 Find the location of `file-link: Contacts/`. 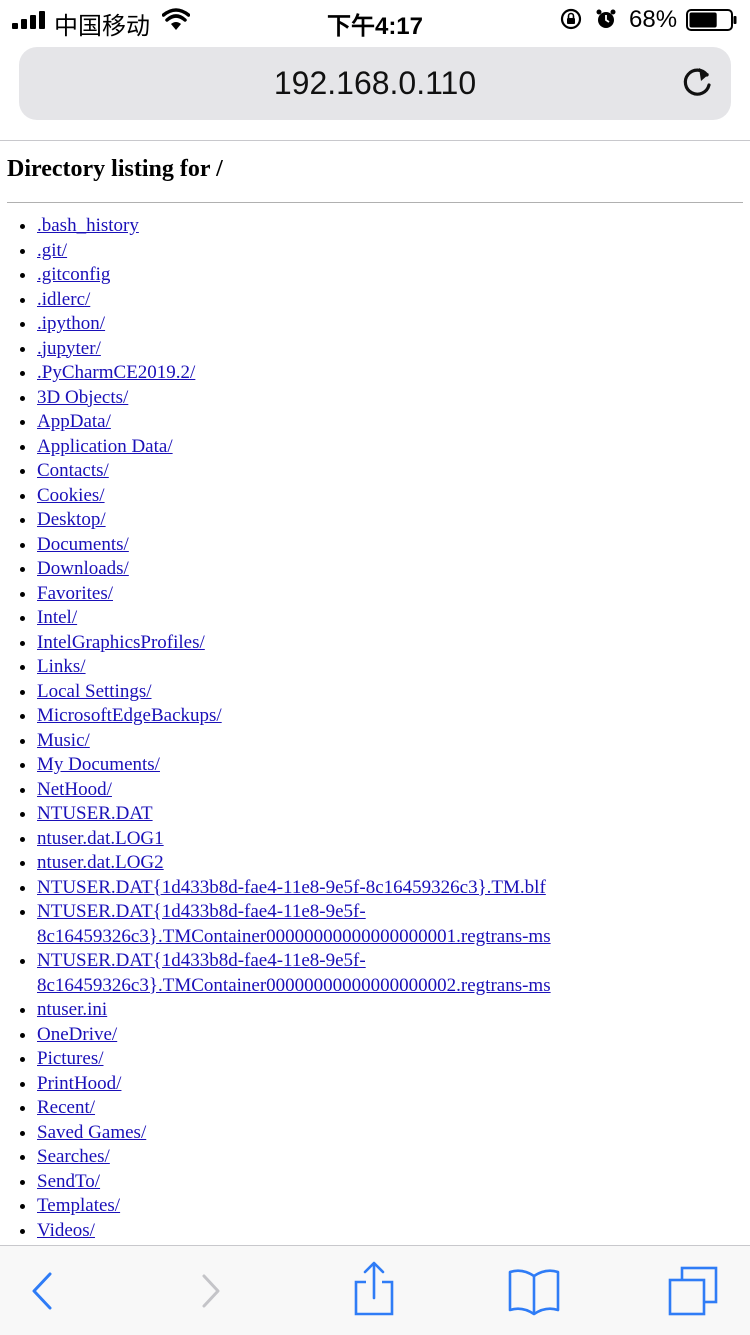

file-link: Contacts/ is located at coordinates (73, 470).